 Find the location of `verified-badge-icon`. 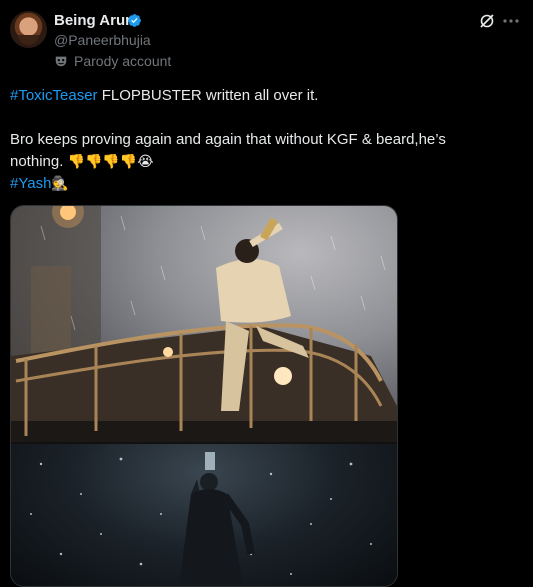

verified-badge-icon is located at coordinates (134, 20).